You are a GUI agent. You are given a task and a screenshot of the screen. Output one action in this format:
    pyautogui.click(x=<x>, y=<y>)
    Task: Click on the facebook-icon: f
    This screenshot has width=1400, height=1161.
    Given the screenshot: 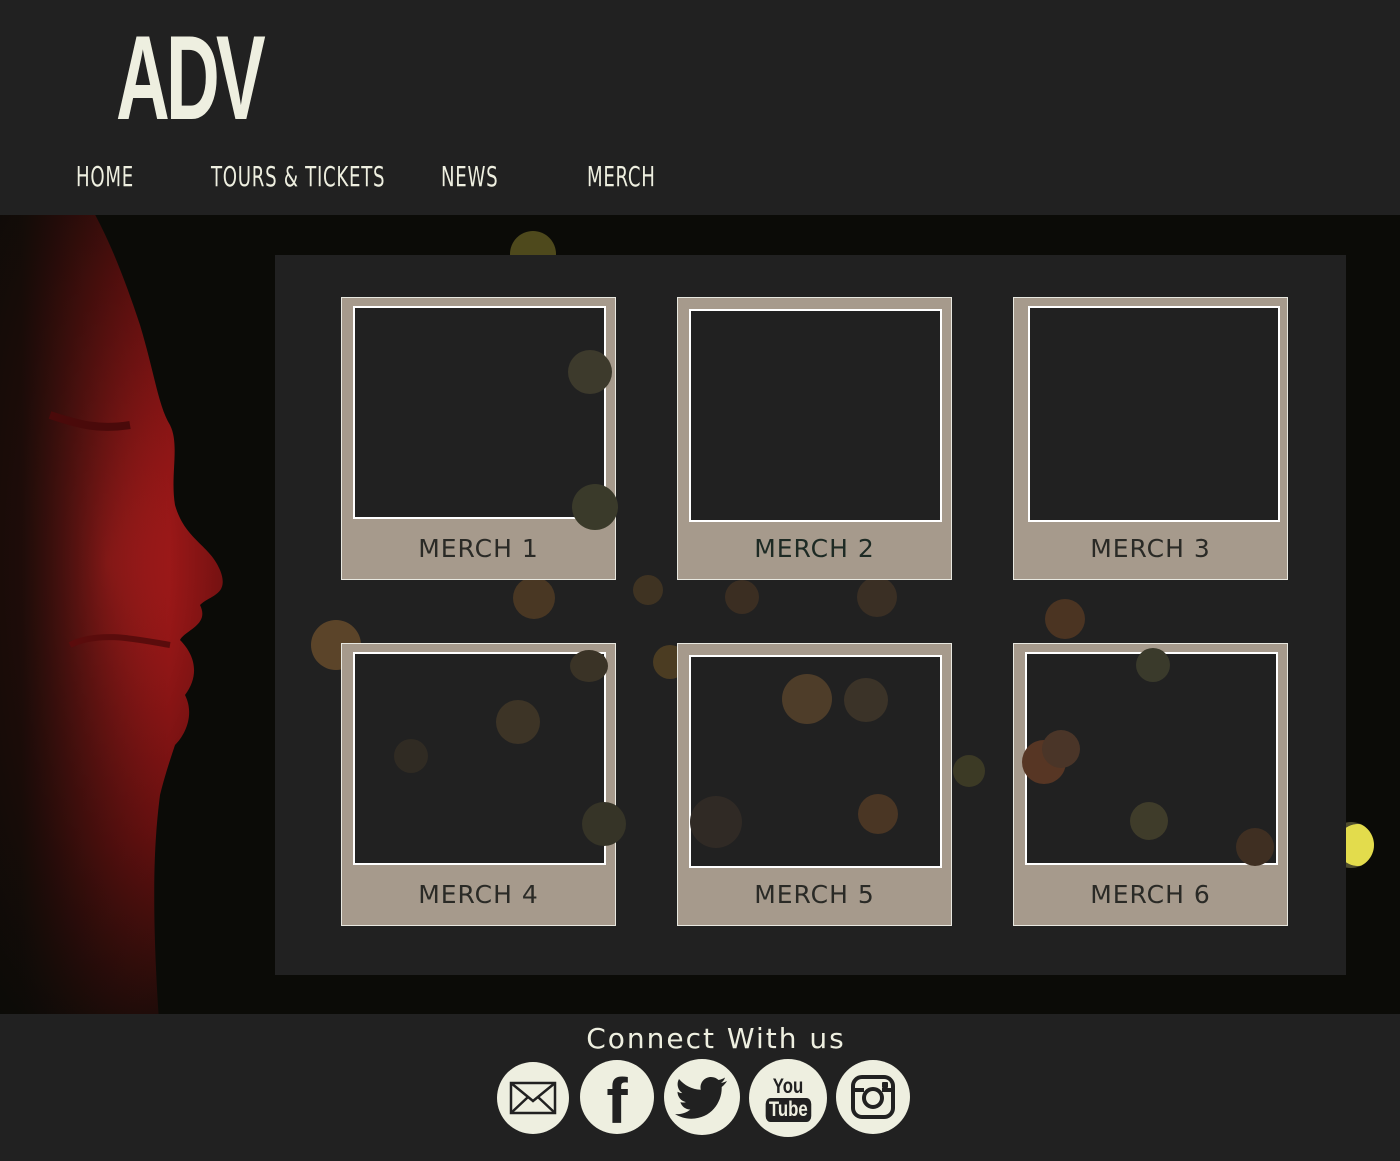 What is the action you would take?
    pyautogui.click(x=617, y=1101)
    